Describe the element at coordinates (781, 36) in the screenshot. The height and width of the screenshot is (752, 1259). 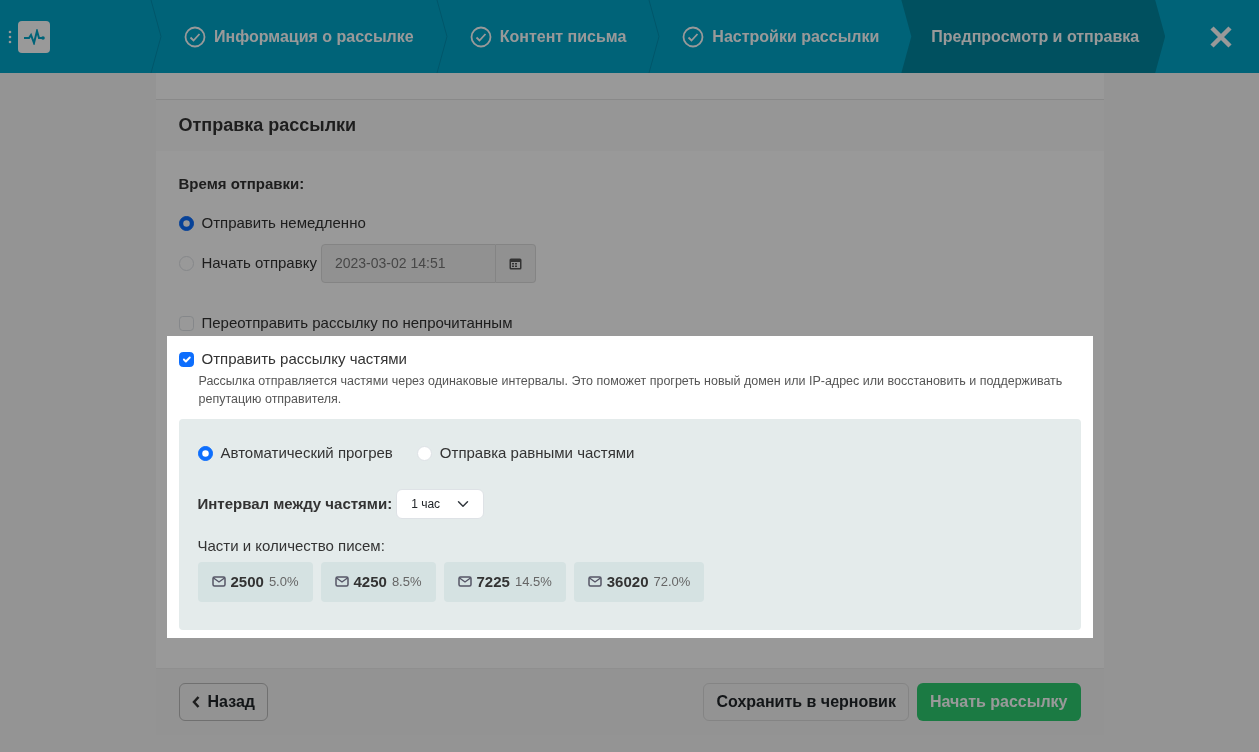
I see `step-tab: Настройки рассылки` at that location.